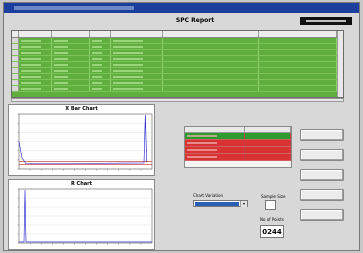 The width and height of the screenshot is (363, 253). Describe the element at coordinates (270, 205) in the screenshot. I see `sample-size-stepper` at that location.